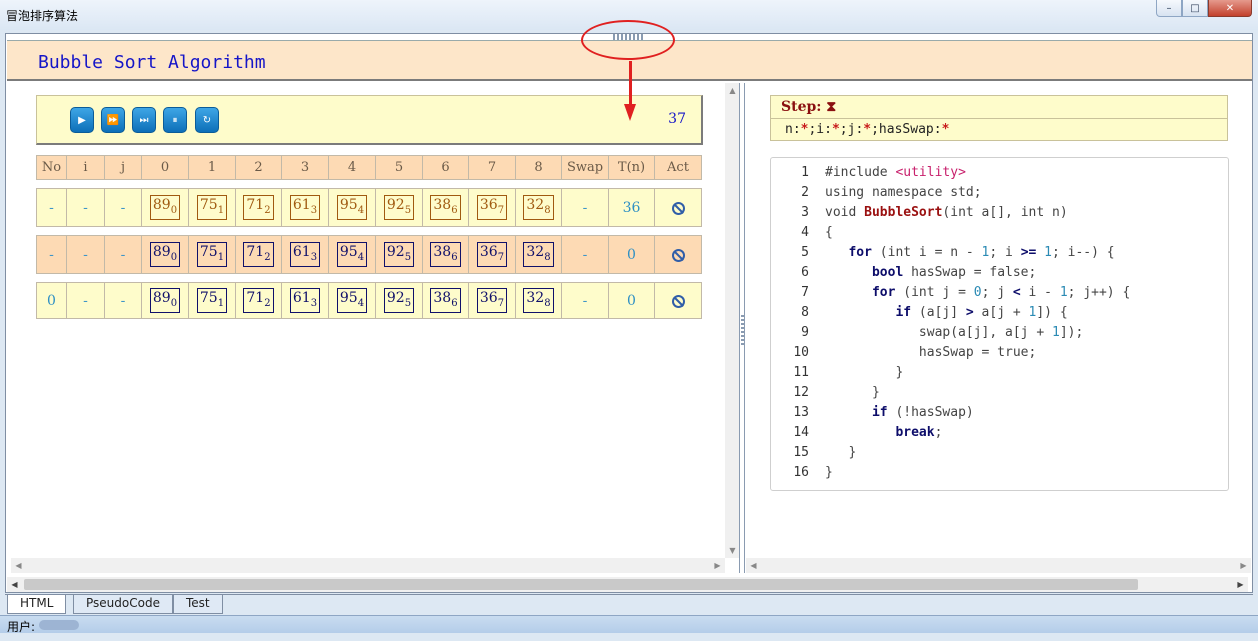 This screenshot has height=641, width=1258. I want to click on pane-splitter, so click(742, 328).